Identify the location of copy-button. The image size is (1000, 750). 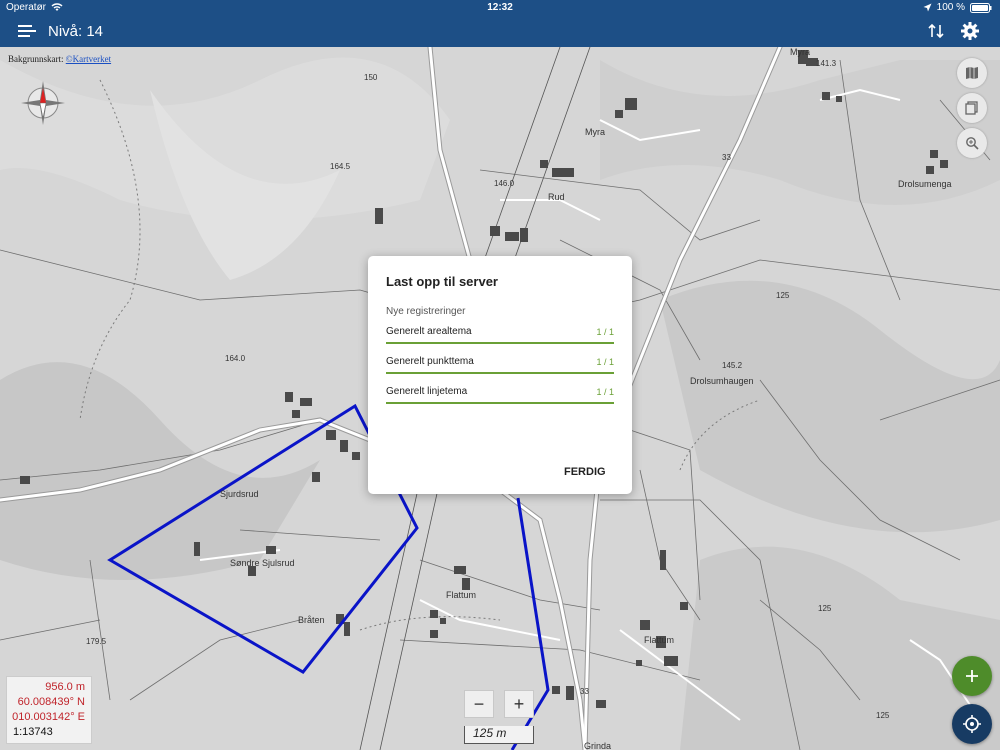
(972, 108).